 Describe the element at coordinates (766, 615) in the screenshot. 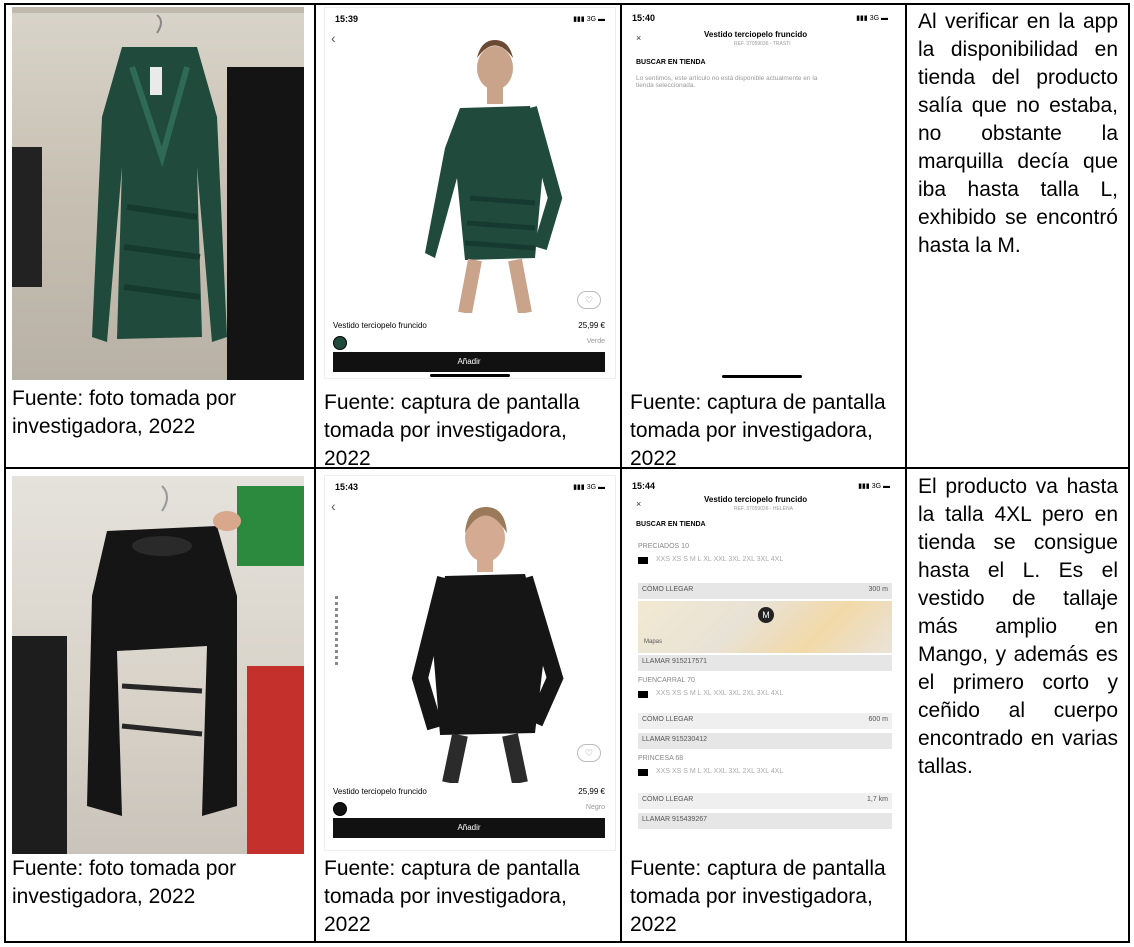

I see `map-pin-icon: M` at that location.